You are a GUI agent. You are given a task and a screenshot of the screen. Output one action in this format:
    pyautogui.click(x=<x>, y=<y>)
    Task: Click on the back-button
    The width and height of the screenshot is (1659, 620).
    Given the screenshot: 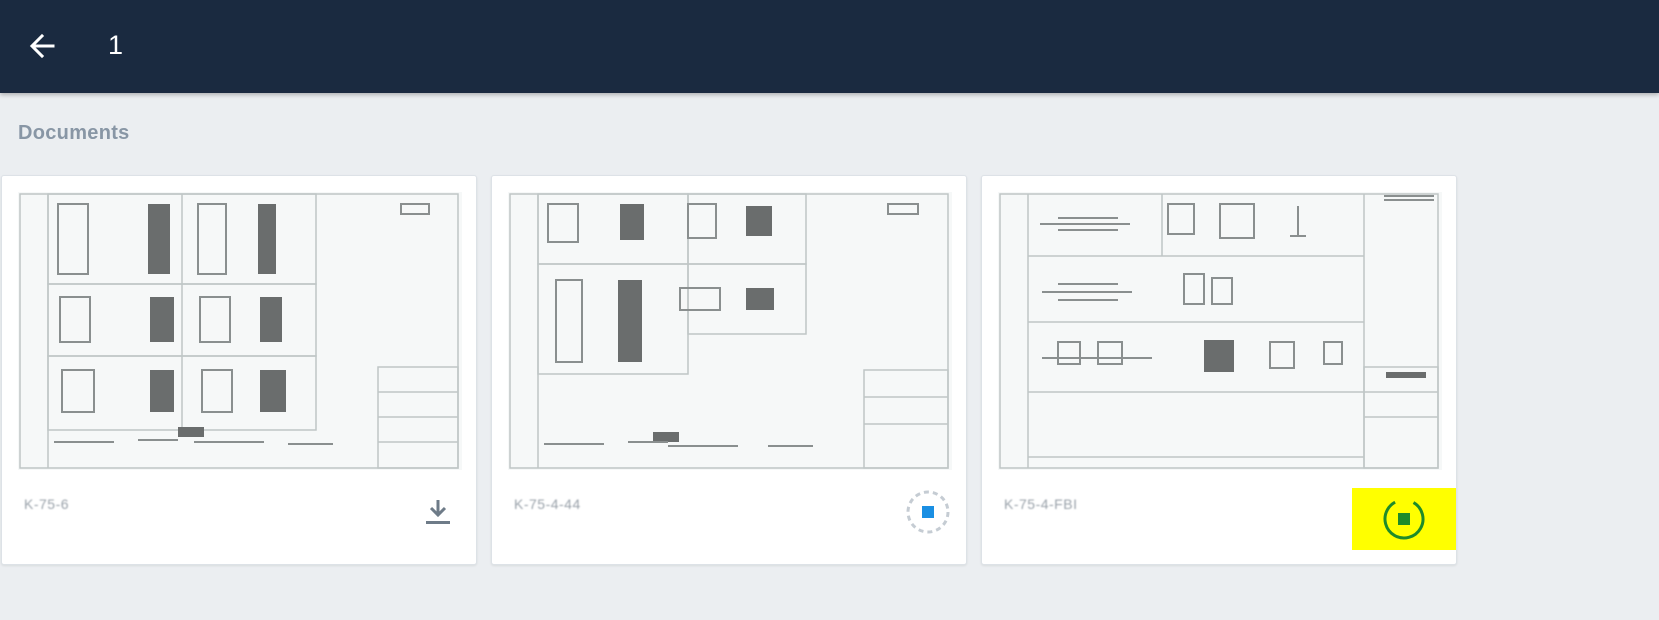 What is the action you would take?
    pyautogui.click(x=42, y=46)
    